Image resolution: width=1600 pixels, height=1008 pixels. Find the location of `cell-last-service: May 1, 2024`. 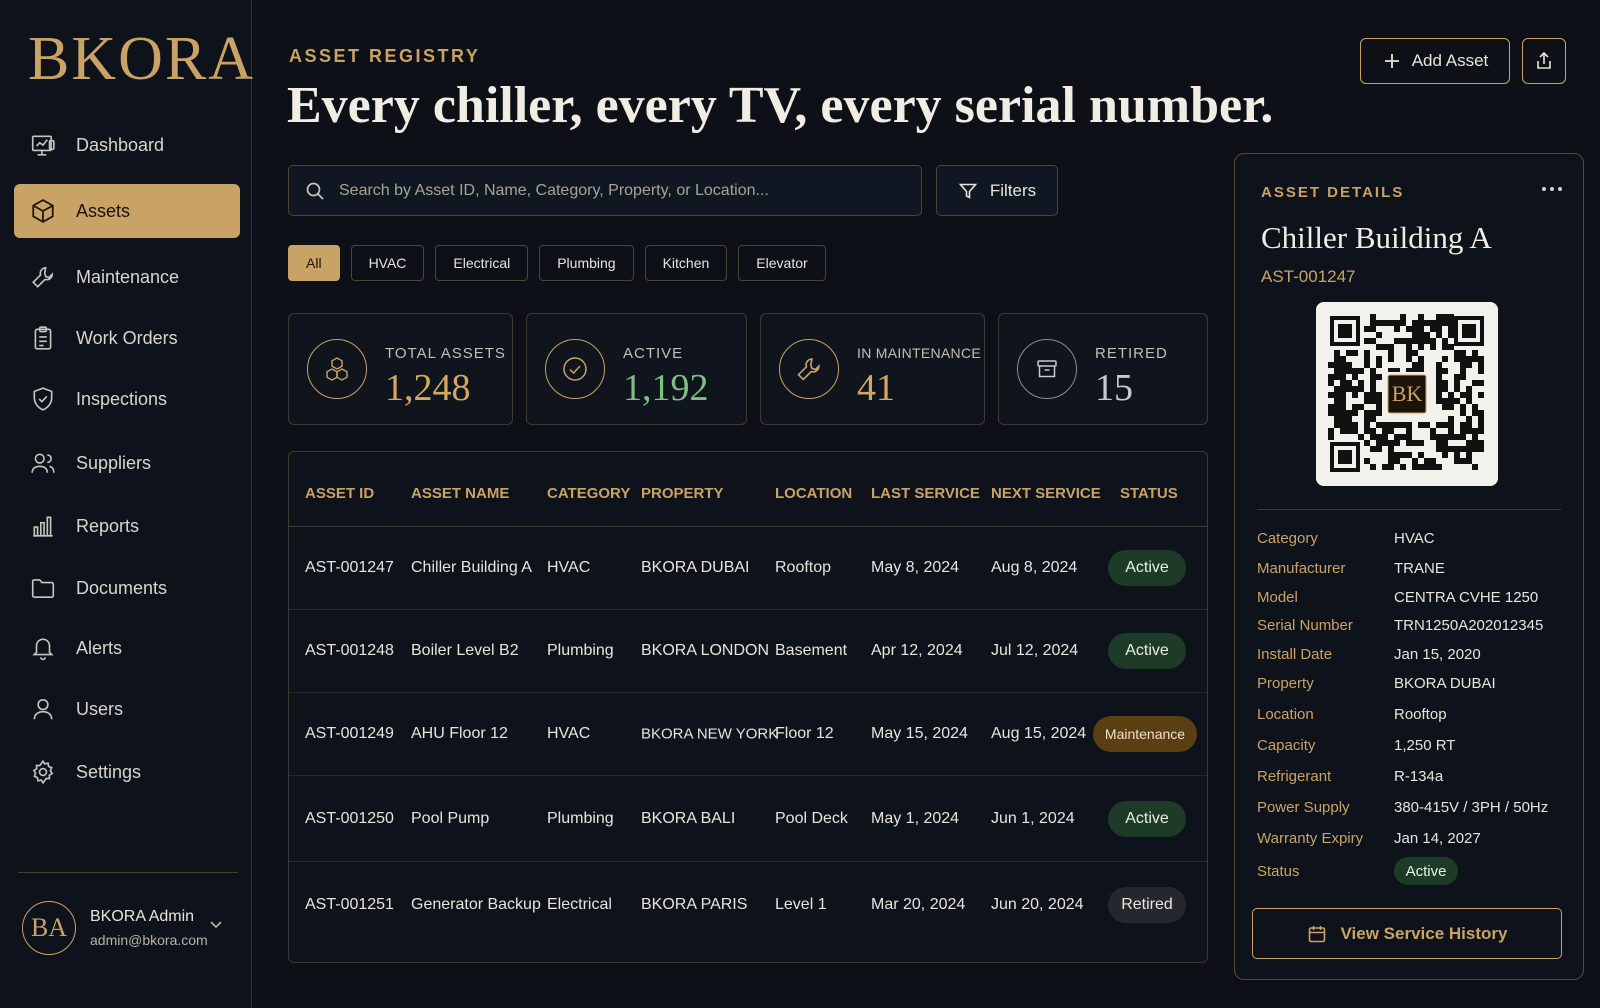

cell-last-service: May 1, 2024 is located at coordinates (915, 818).